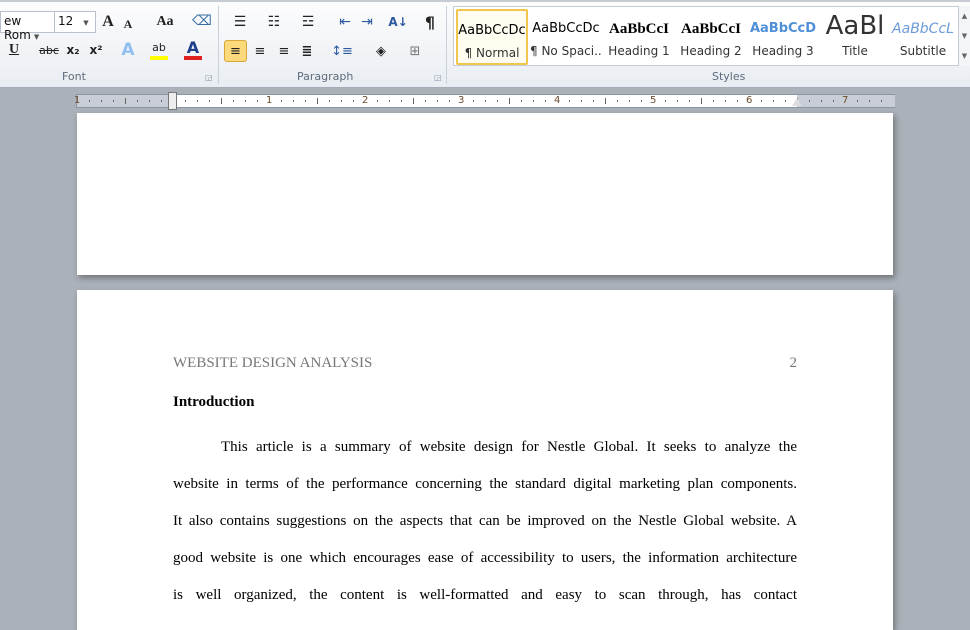 This screenshot has width=970, height=630. I want to click on style-preview: AaBbCcDc, so click(492, 30).